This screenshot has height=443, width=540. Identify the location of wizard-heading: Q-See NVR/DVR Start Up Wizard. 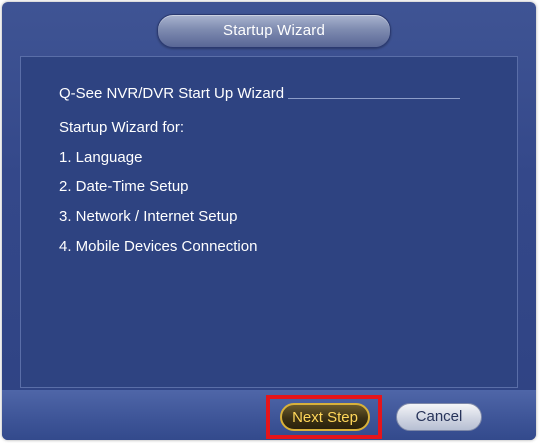
(172, 93).